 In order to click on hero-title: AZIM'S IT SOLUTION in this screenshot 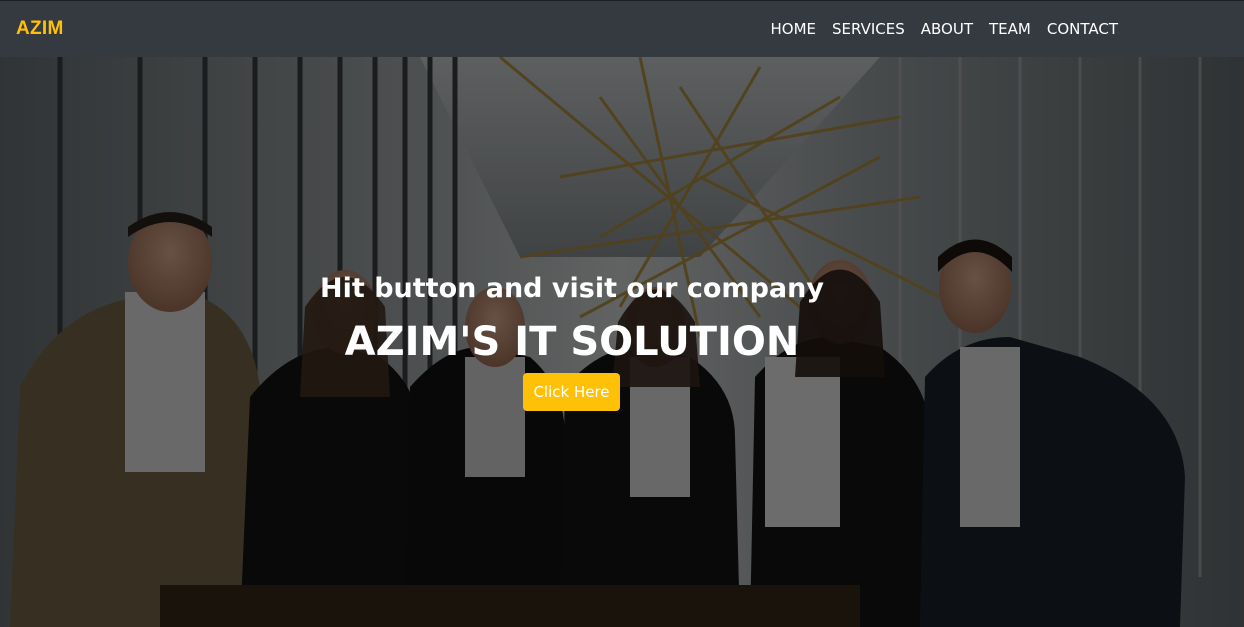, I will do `click(572, 342)`.